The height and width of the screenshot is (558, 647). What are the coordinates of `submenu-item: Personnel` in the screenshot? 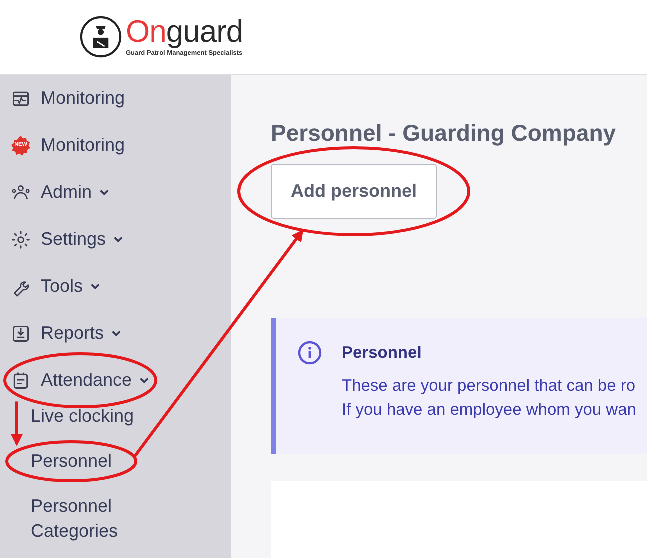 It's located at (71, 461).